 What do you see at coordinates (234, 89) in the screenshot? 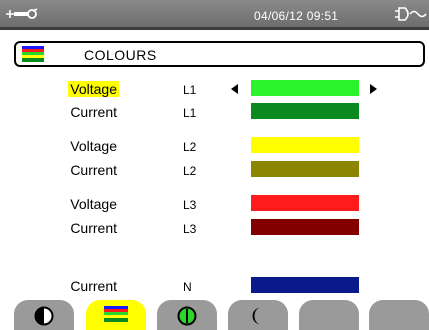
I see `arrow-left-icon` at bounding box center [234, 89].